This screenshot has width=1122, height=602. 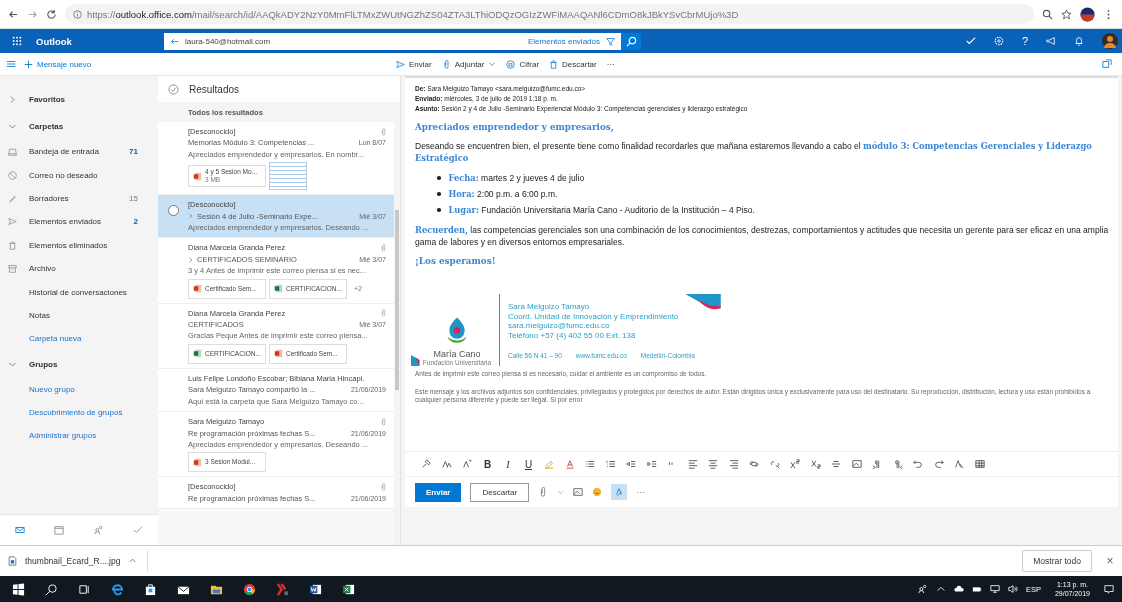 What do you see at coordinates (83, 413) in the screenshot?
I see `nav-link: Descubrimiento de grupos` at bounding box center [83, 413].